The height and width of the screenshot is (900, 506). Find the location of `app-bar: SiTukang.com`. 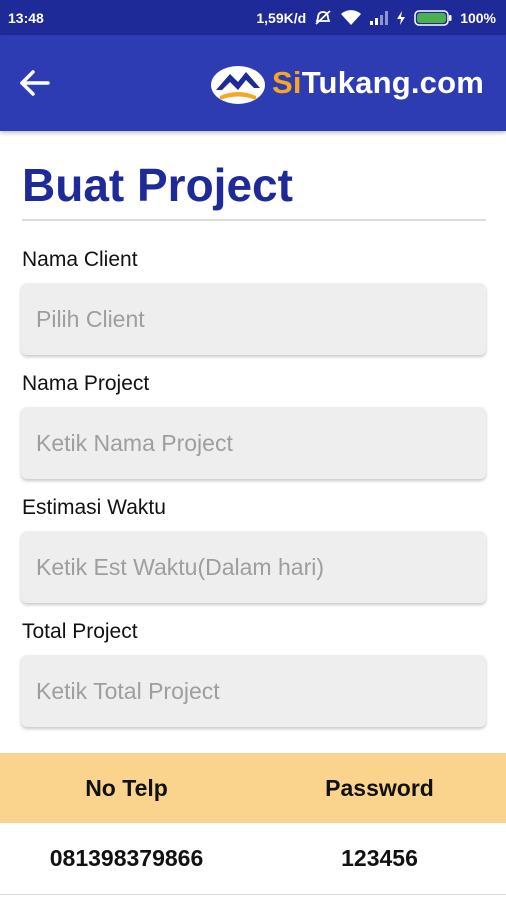

app-bar: SiTukang.com is located at coordinates (253, 83).